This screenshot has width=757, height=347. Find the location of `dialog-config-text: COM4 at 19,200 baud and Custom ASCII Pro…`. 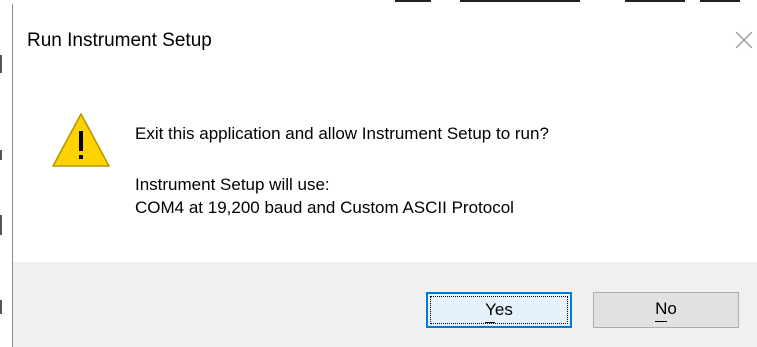

dialog-config-text: COM4 at 19,200 baud and Custom ASCII Pro… is located at coordinates (324, 207).